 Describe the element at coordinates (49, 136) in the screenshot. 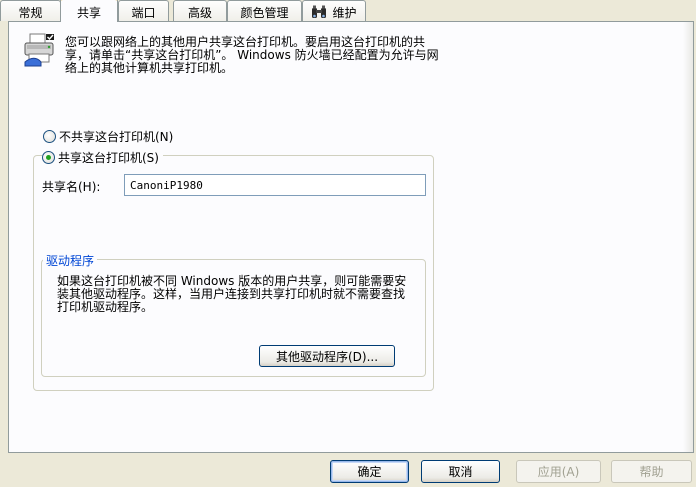

I see `radio-button-unchecked` at that location.